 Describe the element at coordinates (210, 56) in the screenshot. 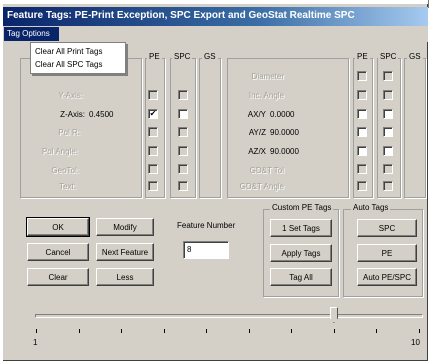

I see `left-gs-header: GS` at that location.